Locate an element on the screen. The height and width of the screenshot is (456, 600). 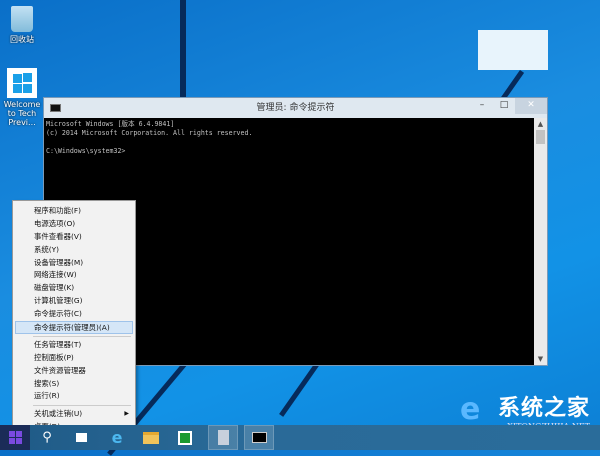
internet-explorer-icon: e is located at coordinates (117, 437).